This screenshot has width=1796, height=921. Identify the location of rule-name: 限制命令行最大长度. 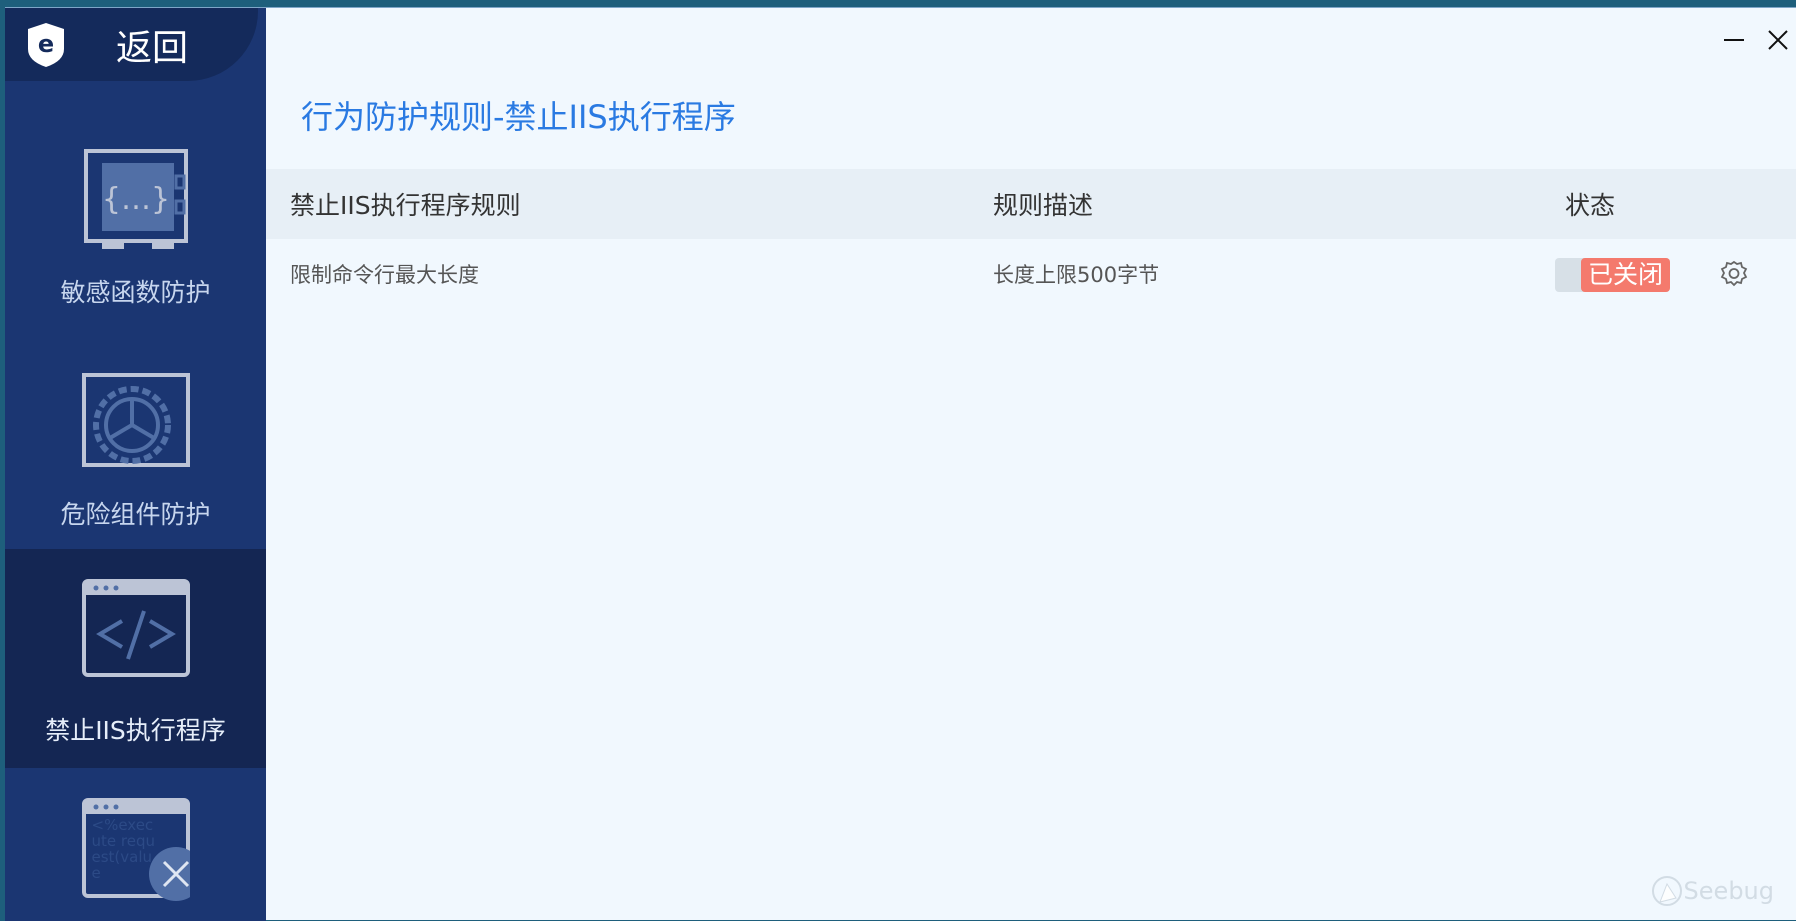
(384, 275).